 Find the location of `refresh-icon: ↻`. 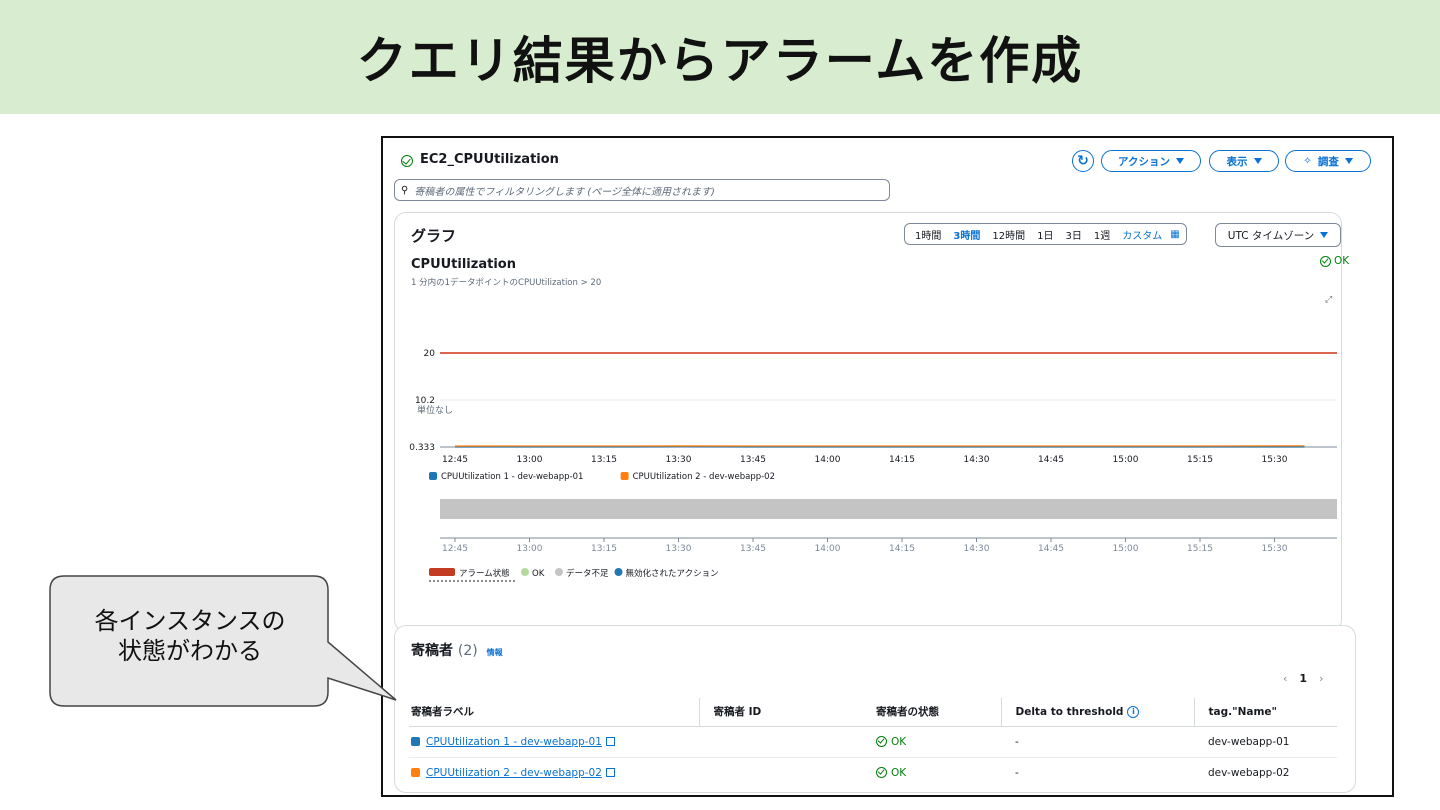

refresh-icon: ↻ is located at coordinates (1083, 161).